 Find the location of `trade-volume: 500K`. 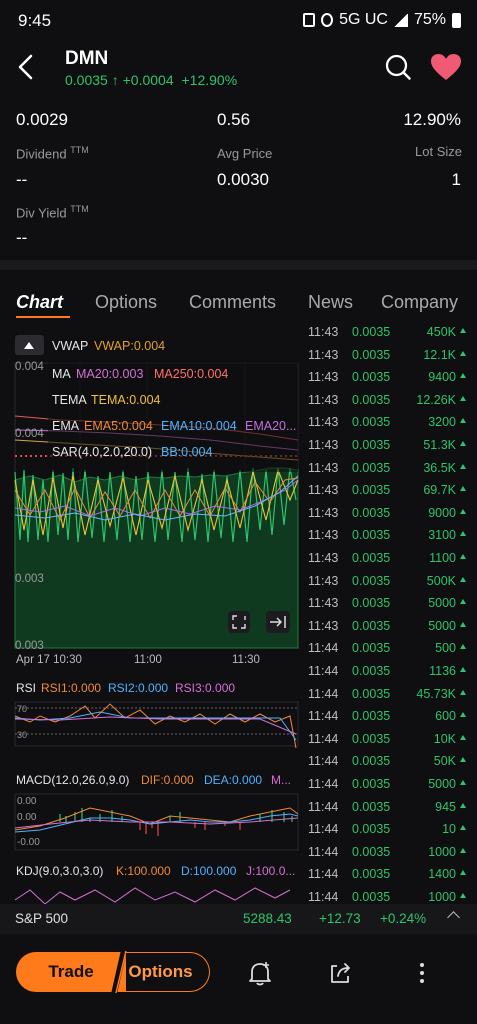

trade-volume: 500K is located at coordinates (441, 580).